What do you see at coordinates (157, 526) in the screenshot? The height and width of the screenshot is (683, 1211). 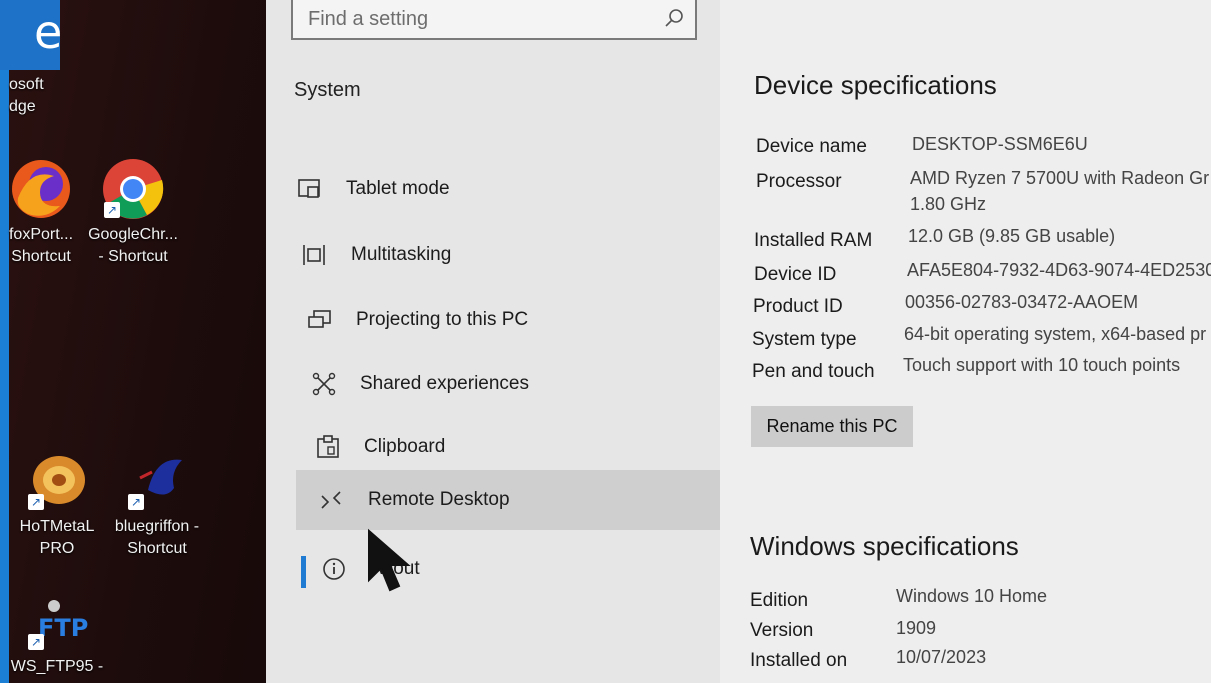 I see `desktop-icon-label: bluegriffon -` at bounding box center [157, 526].